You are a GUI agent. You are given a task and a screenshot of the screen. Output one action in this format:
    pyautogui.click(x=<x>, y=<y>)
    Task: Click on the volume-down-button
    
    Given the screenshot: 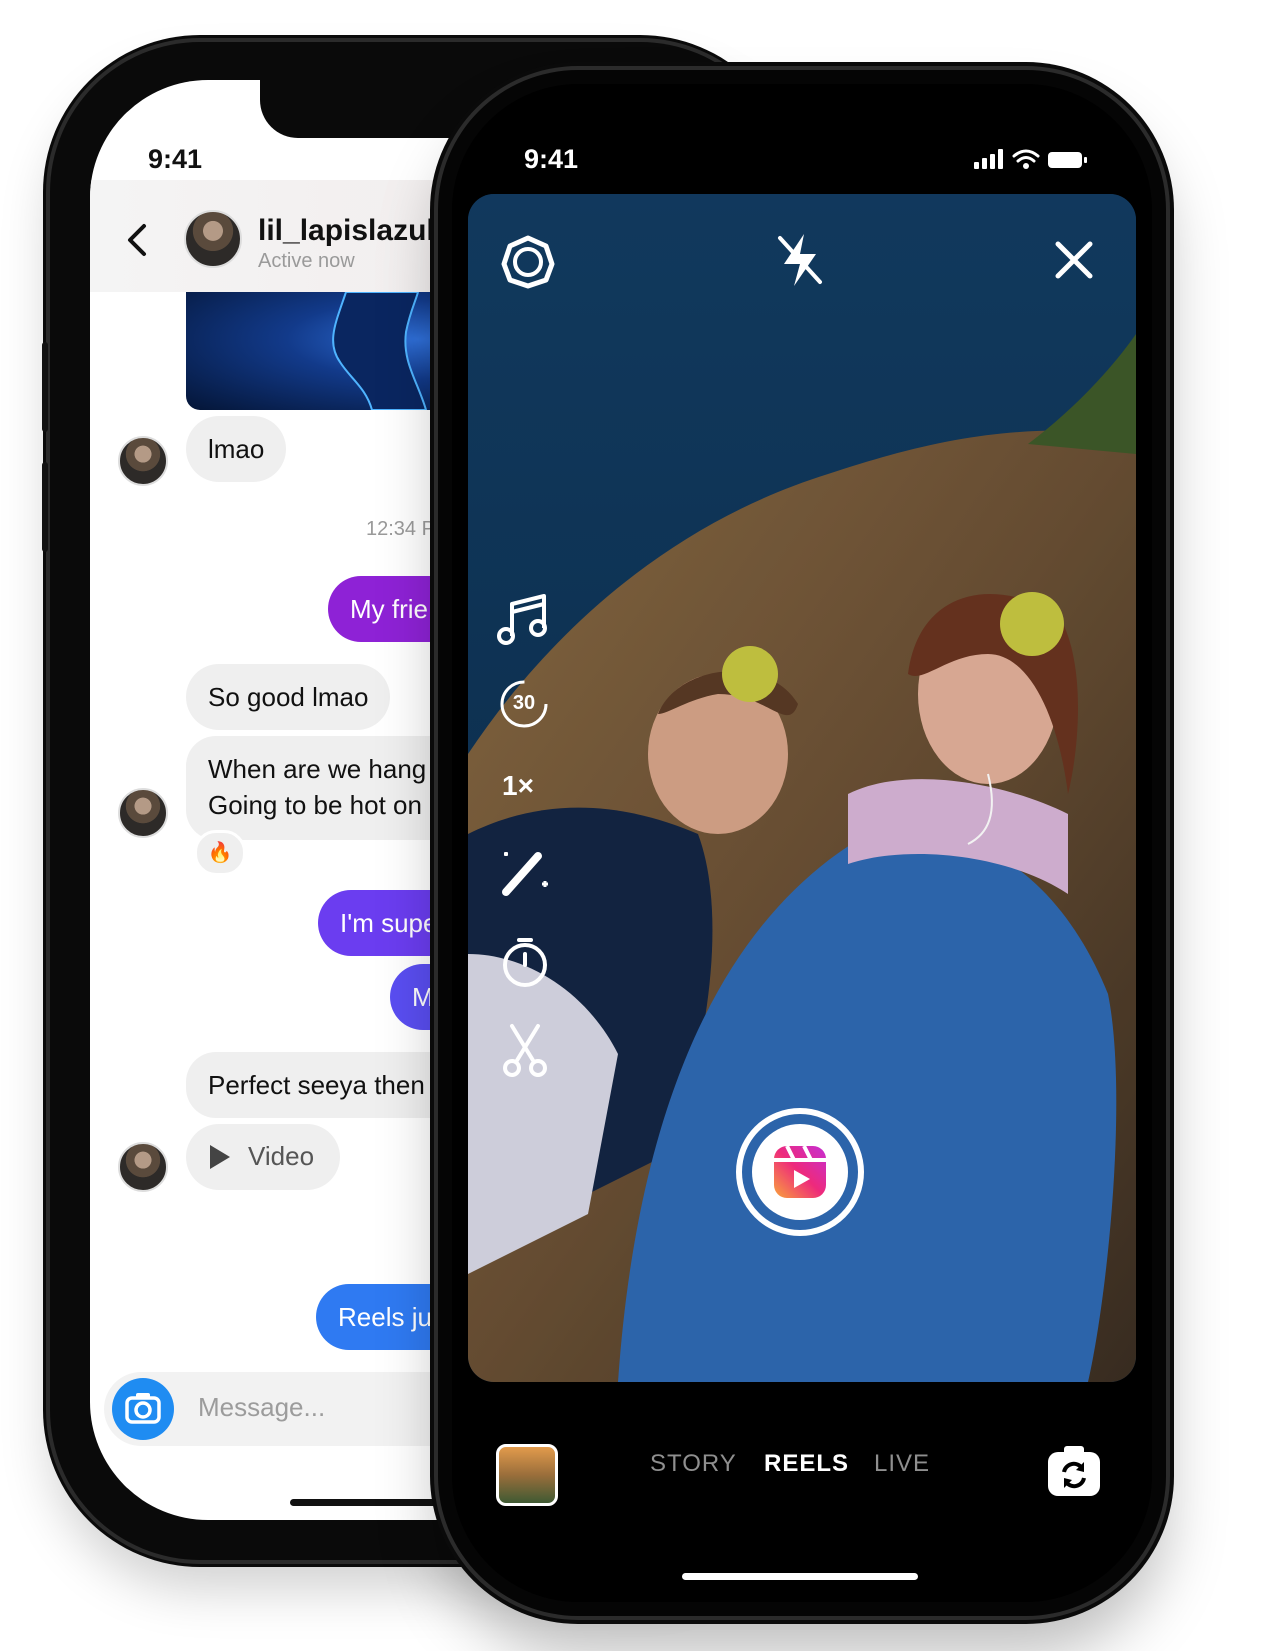 What is the action you would take?
    pyautogui.click(x=45, y=507)
    